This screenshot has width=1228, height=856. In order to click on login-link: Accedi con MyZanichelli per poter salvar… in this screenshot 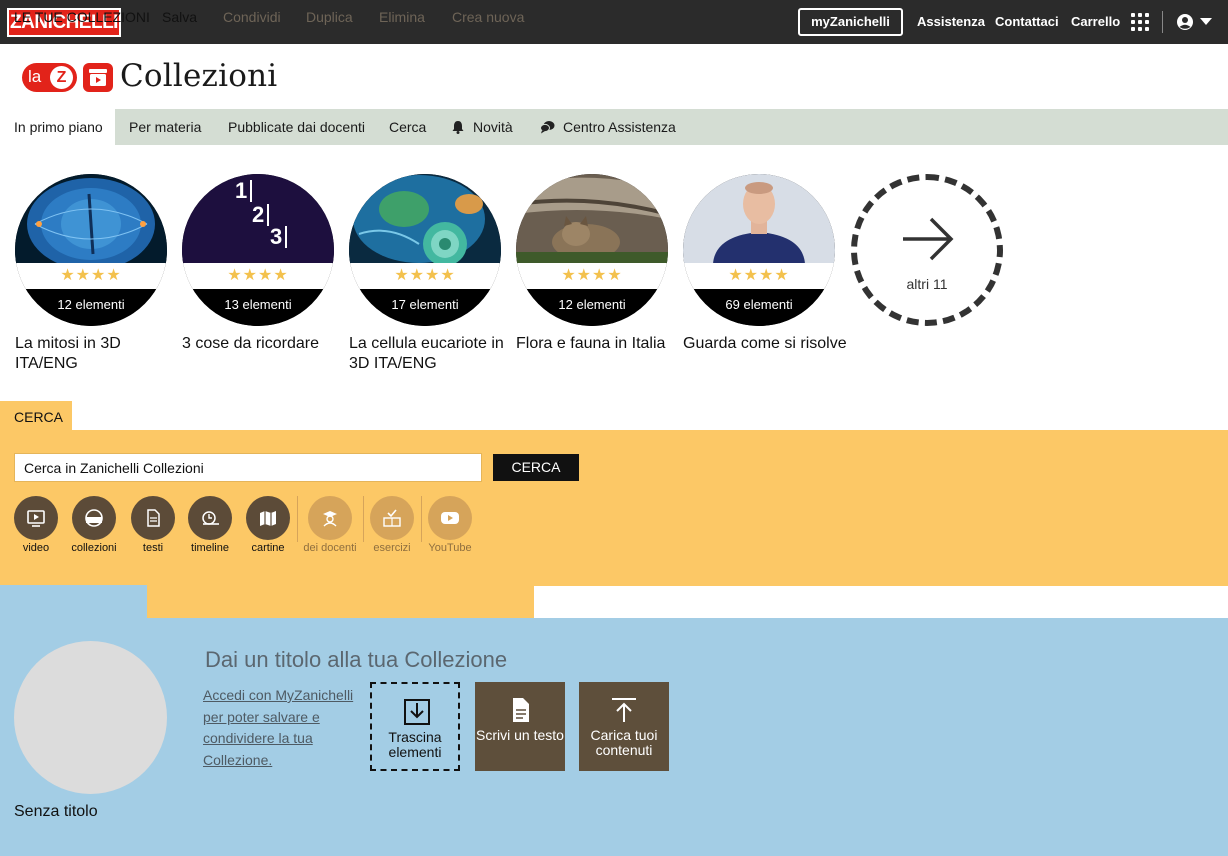, I will do `click(283, 728)`.